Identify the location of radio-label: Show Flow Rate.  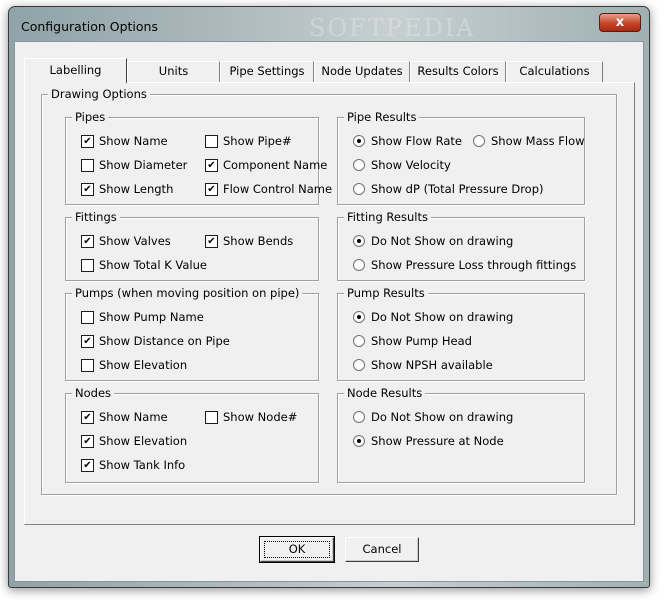
(416, 141).